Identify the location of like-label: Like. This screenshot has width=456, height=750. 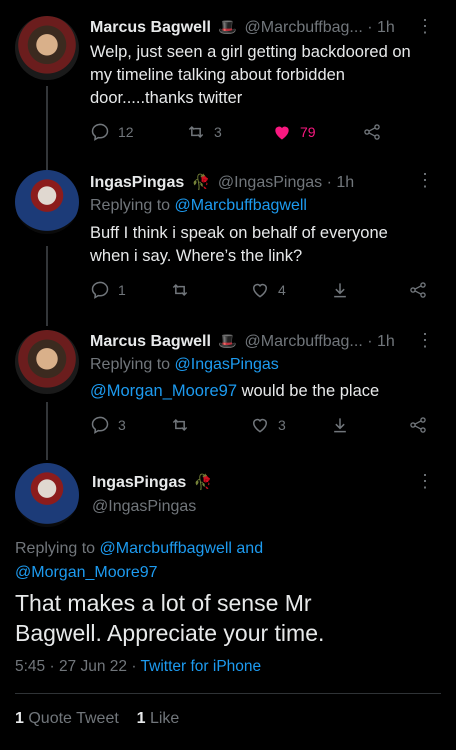
(164, 718).